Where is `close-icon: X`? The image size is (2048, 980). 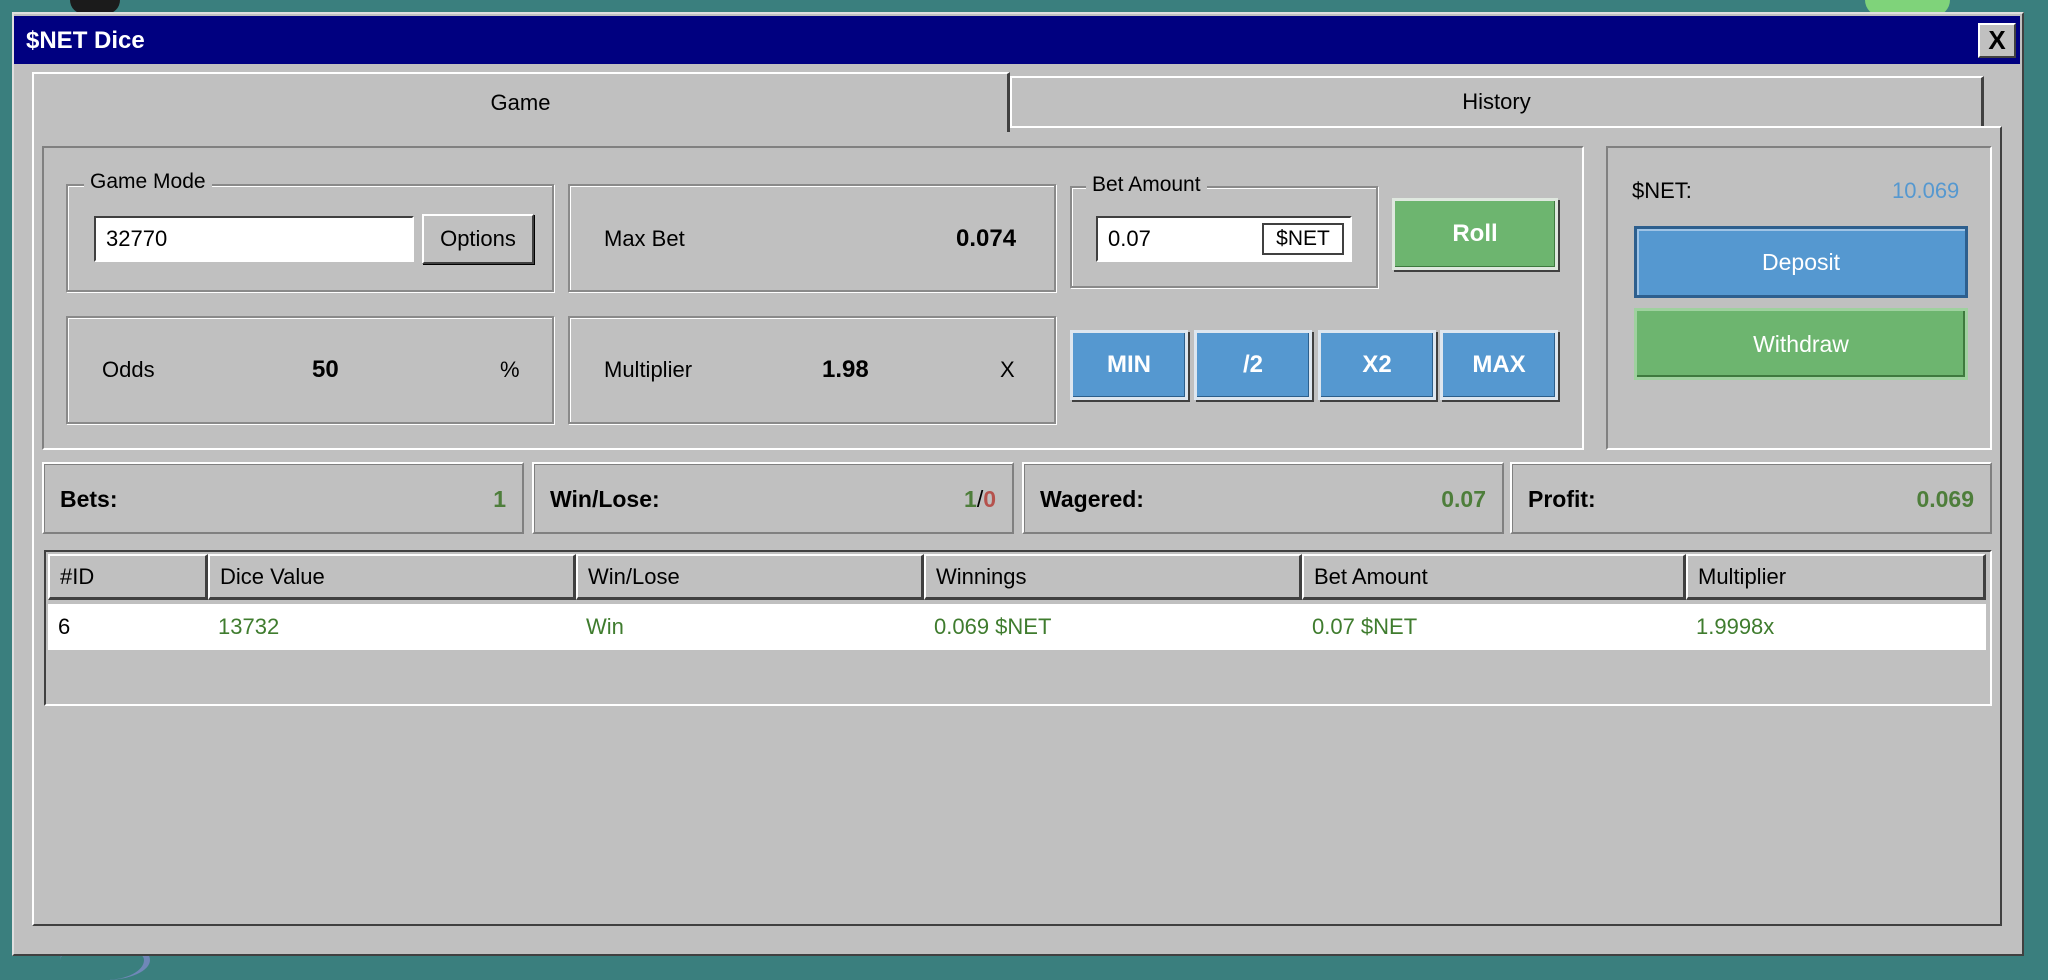 close-icon: X is located at coordinates (1997, 40).